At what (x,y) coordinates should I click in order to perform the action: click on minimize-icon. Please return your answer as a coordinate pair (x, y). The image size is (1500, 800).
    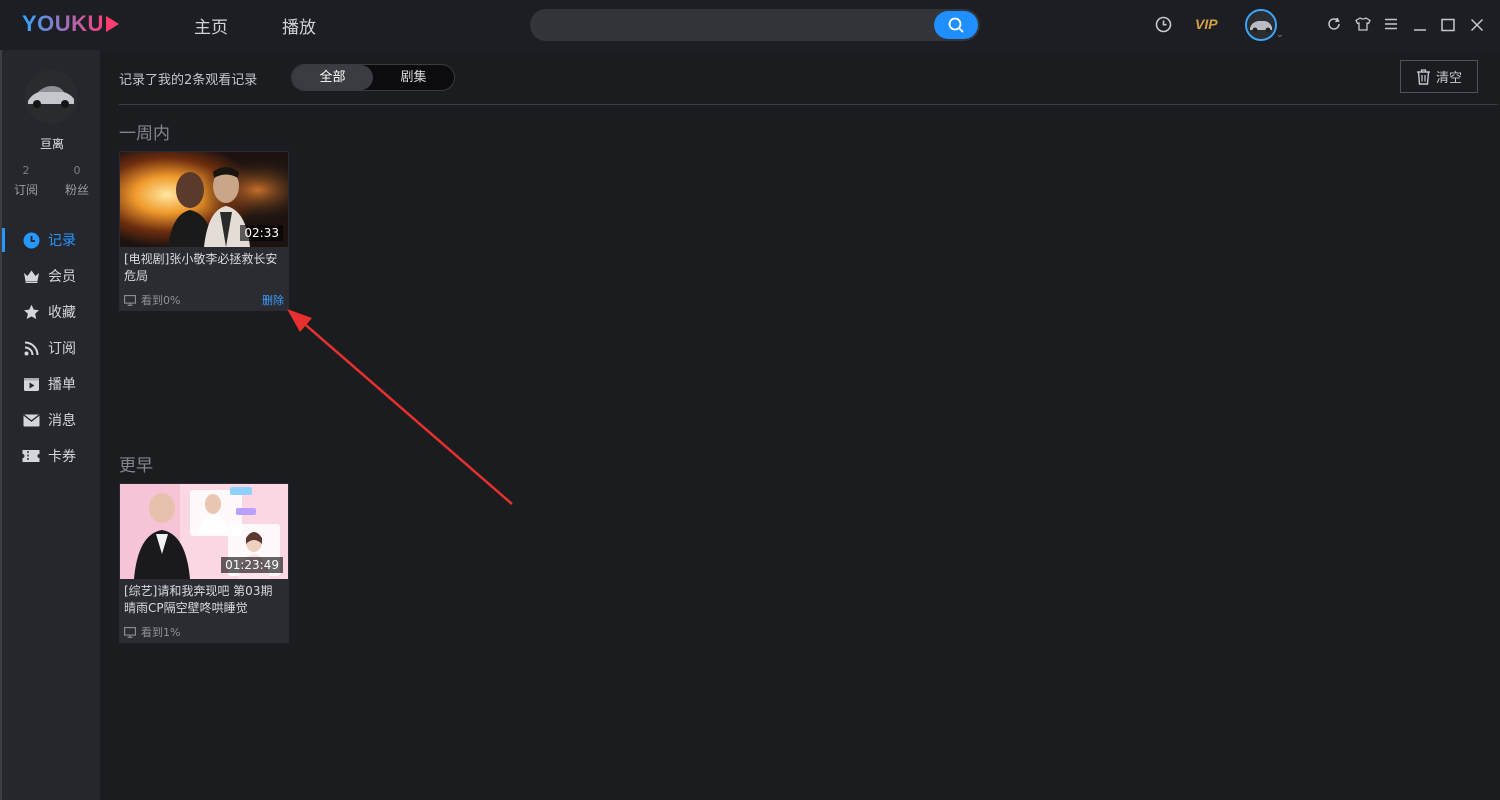
    Looking at the image, I should click on (1420, 25).